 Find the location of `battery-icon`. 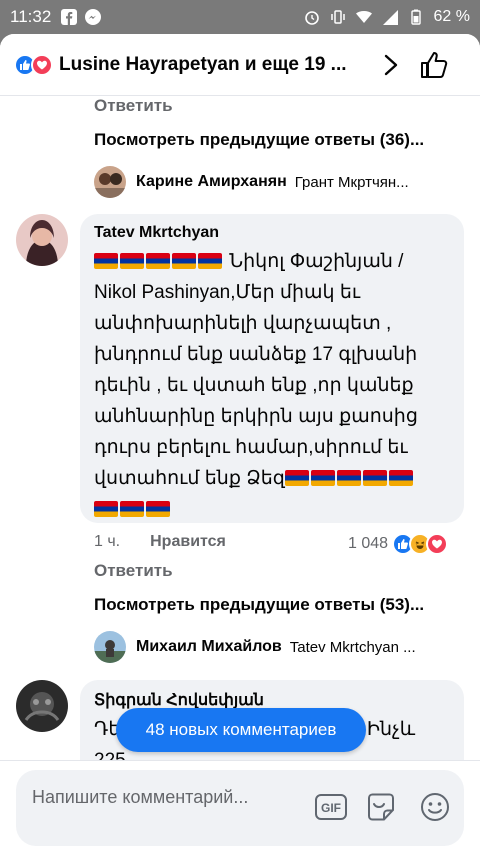

battery-icon is located at coordinates (416, 17).